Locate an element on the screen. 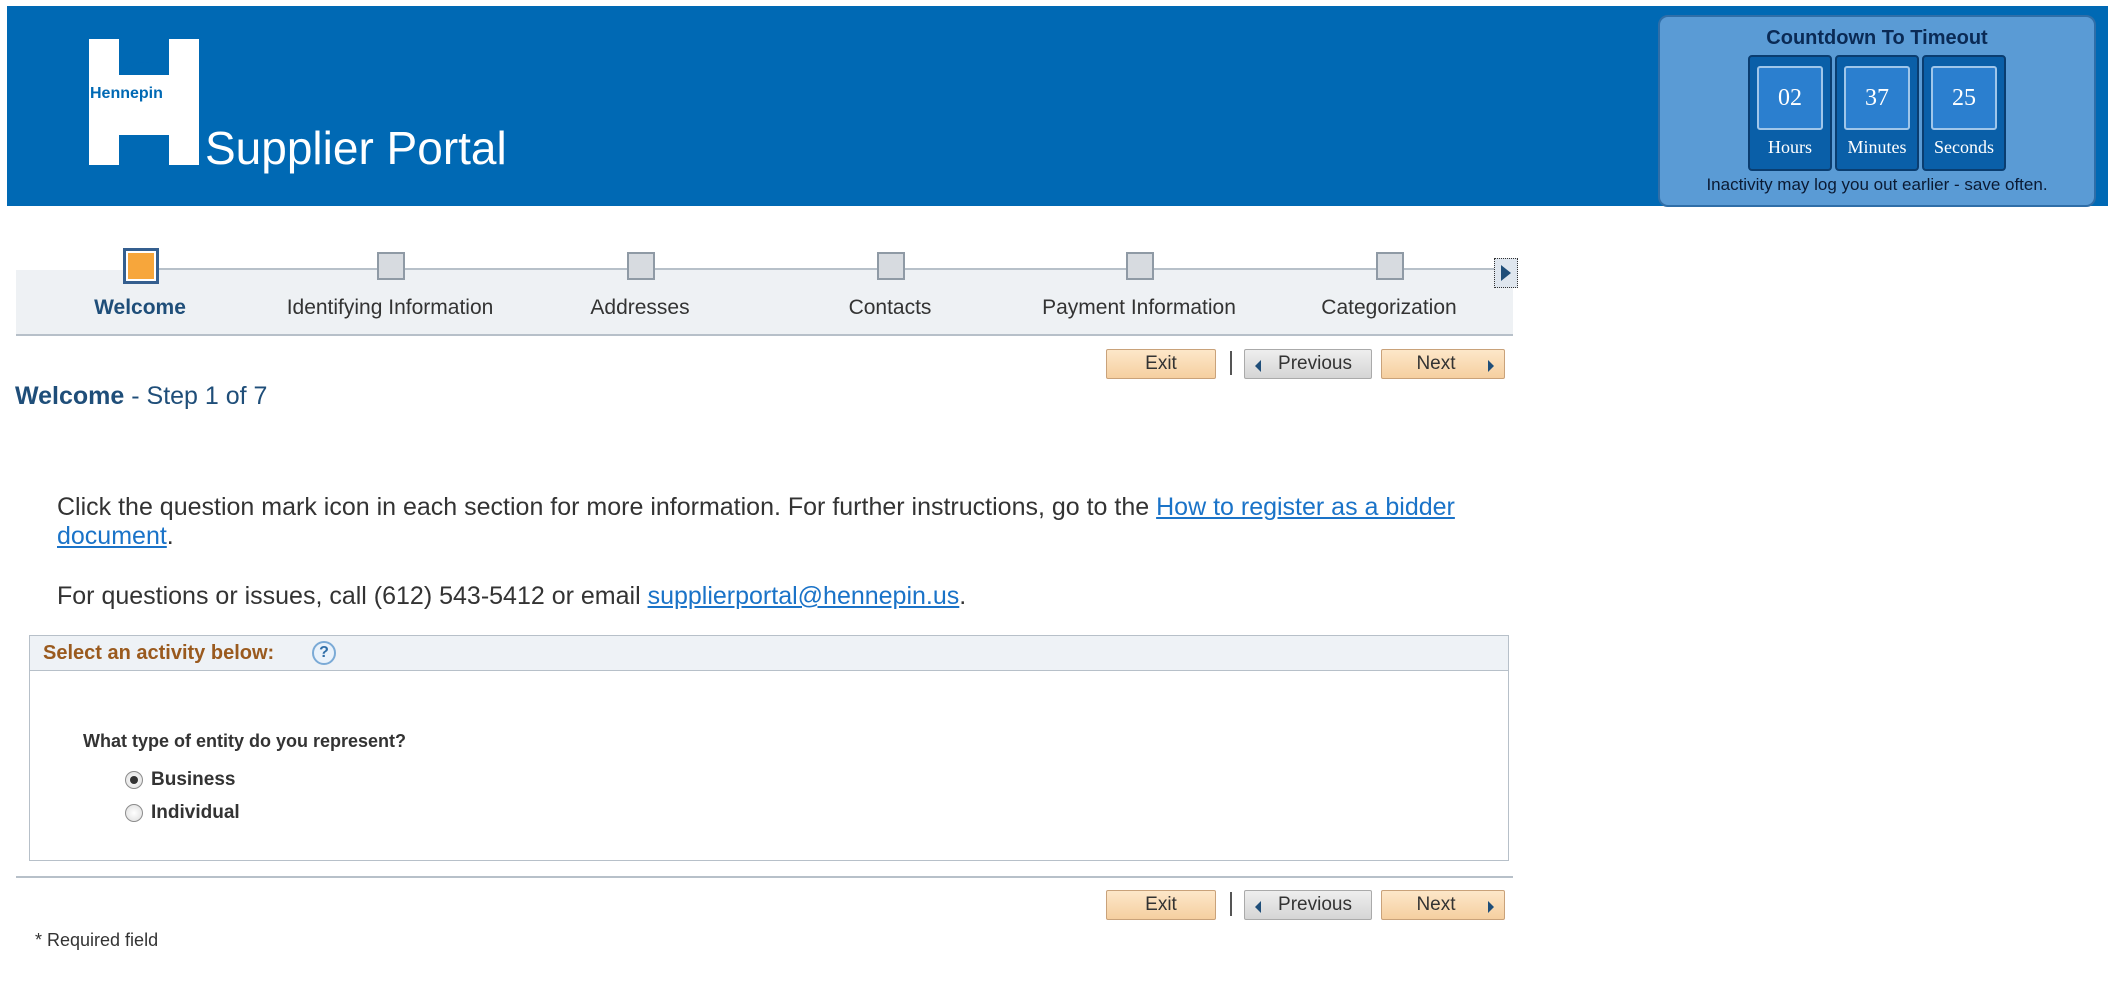 This screenshot has height=992, width=2115. business-radio is located at coordinates (134, 780).